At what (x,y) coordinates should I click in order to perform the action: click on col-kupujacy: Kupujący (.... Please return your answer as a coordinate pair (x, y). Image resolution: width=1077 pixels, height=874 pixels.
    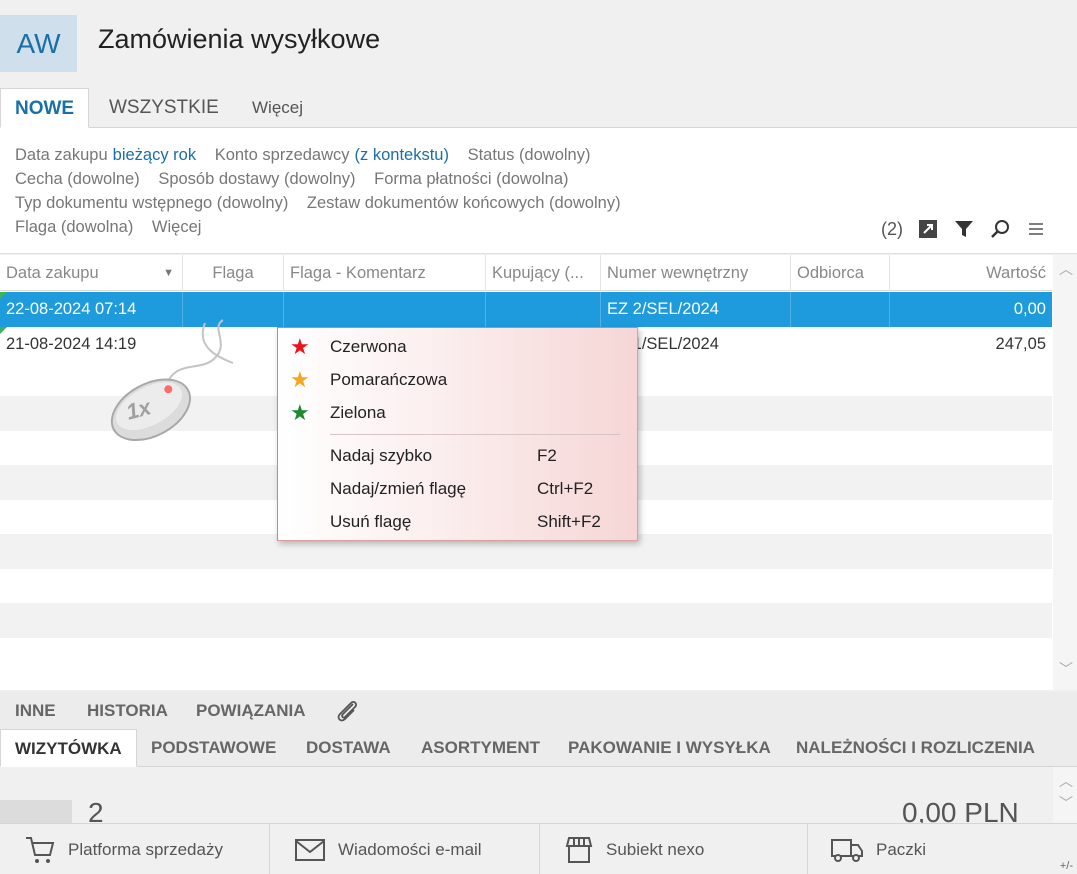
    Looking at the image, I should click on (543, 273).